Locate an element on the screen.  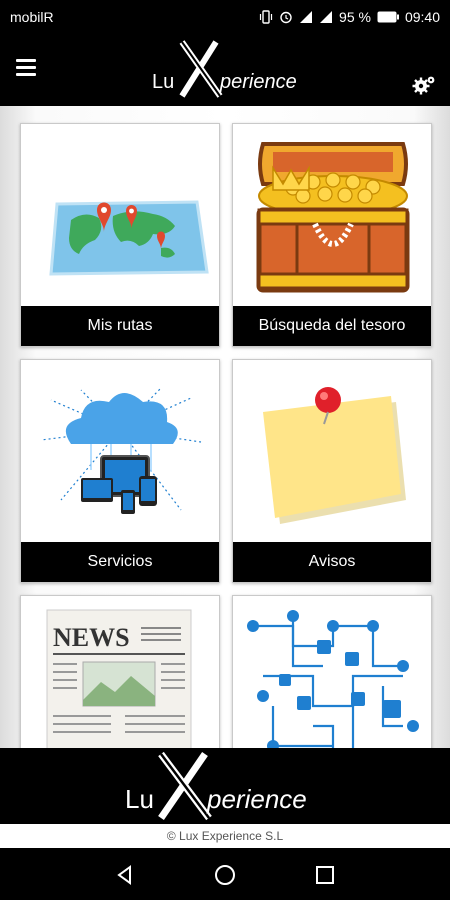
4g-signal-icon is located at coordinates (306, 17).